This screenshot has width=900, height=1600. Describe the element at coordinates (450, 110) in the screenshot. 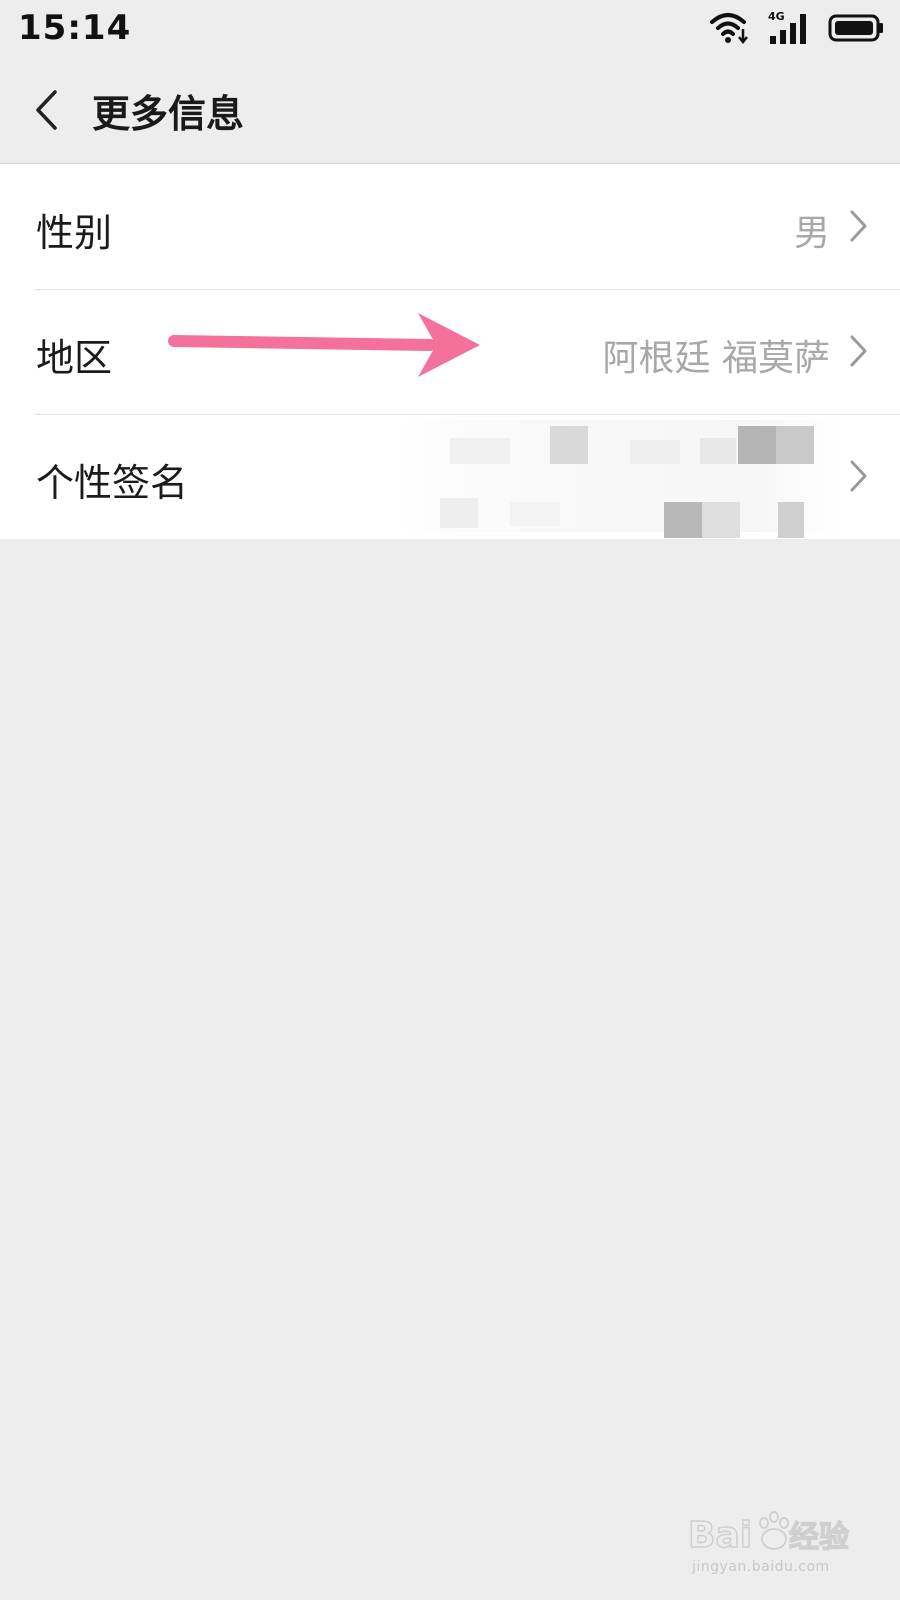

I see `nav-bar: 更多信息` at that location.